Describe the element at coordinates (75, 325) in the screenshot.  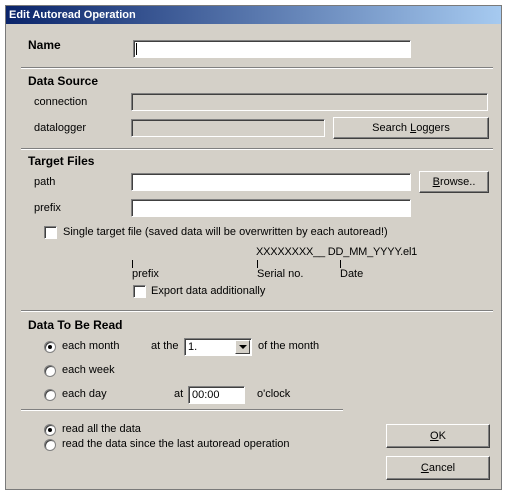
I see `data-to-be-read-heading: Data To Be Read` at that location.